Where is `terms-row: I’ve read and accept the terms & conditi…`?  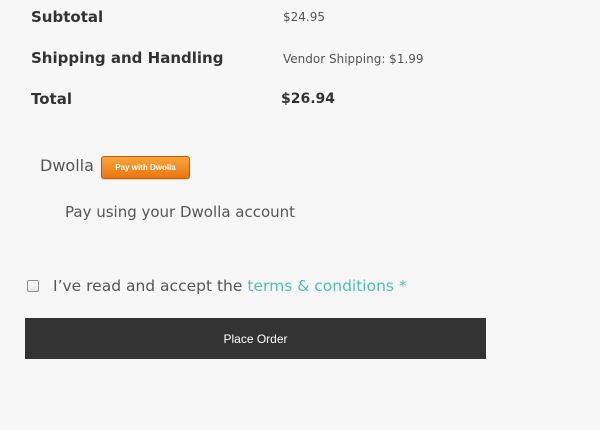
terms-row: I’ve read and accept the terms & conditi… is located at coordinates (217, 286).